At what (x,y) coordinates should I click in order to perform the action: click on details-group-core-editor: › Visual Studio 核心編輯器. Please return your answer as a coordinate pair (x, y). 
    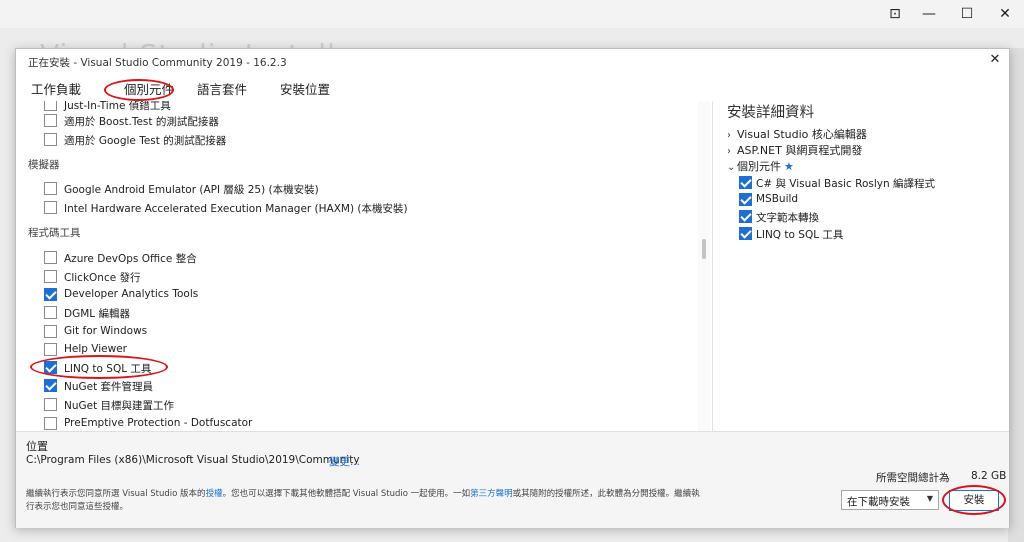
    Looking at the image, I should click on (797, 134).